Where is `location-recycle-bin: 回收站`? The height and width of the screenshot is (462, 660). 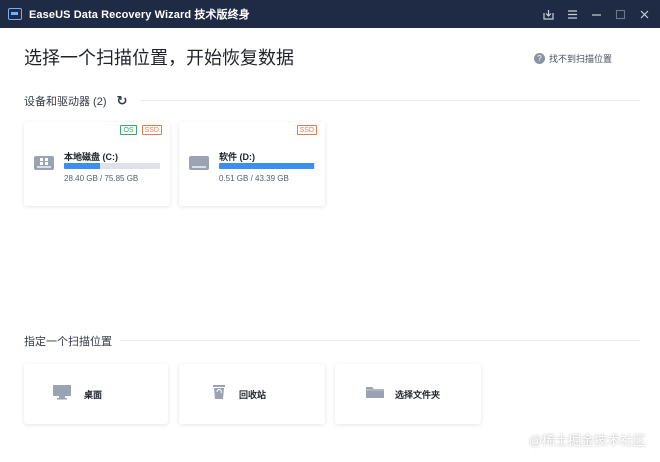
location-recycle-bin: 回收站 is located at coordinates (252, 394).